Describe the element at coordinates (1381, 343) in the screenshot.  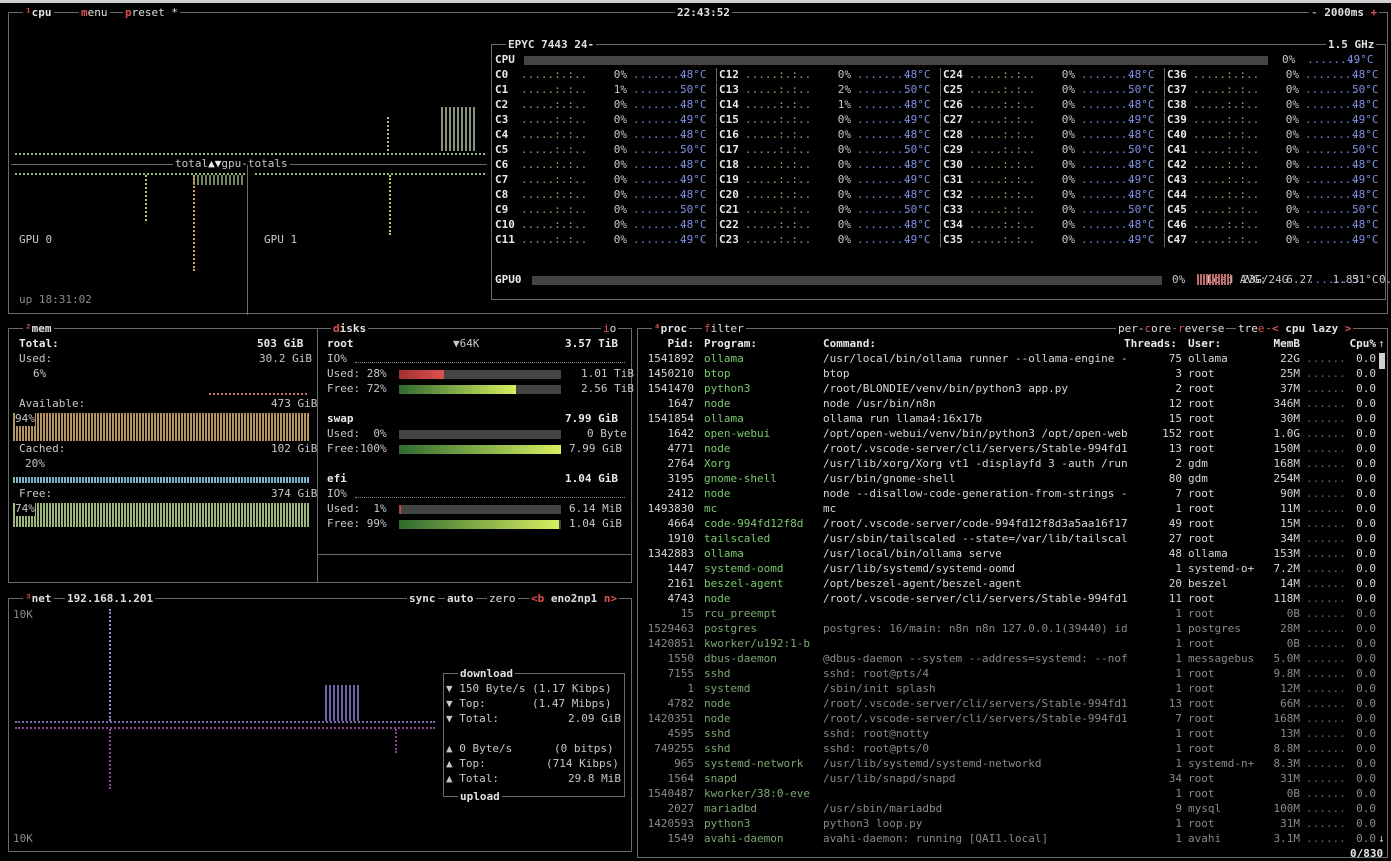
I see `scroll-up-icon: ↑` at that location.